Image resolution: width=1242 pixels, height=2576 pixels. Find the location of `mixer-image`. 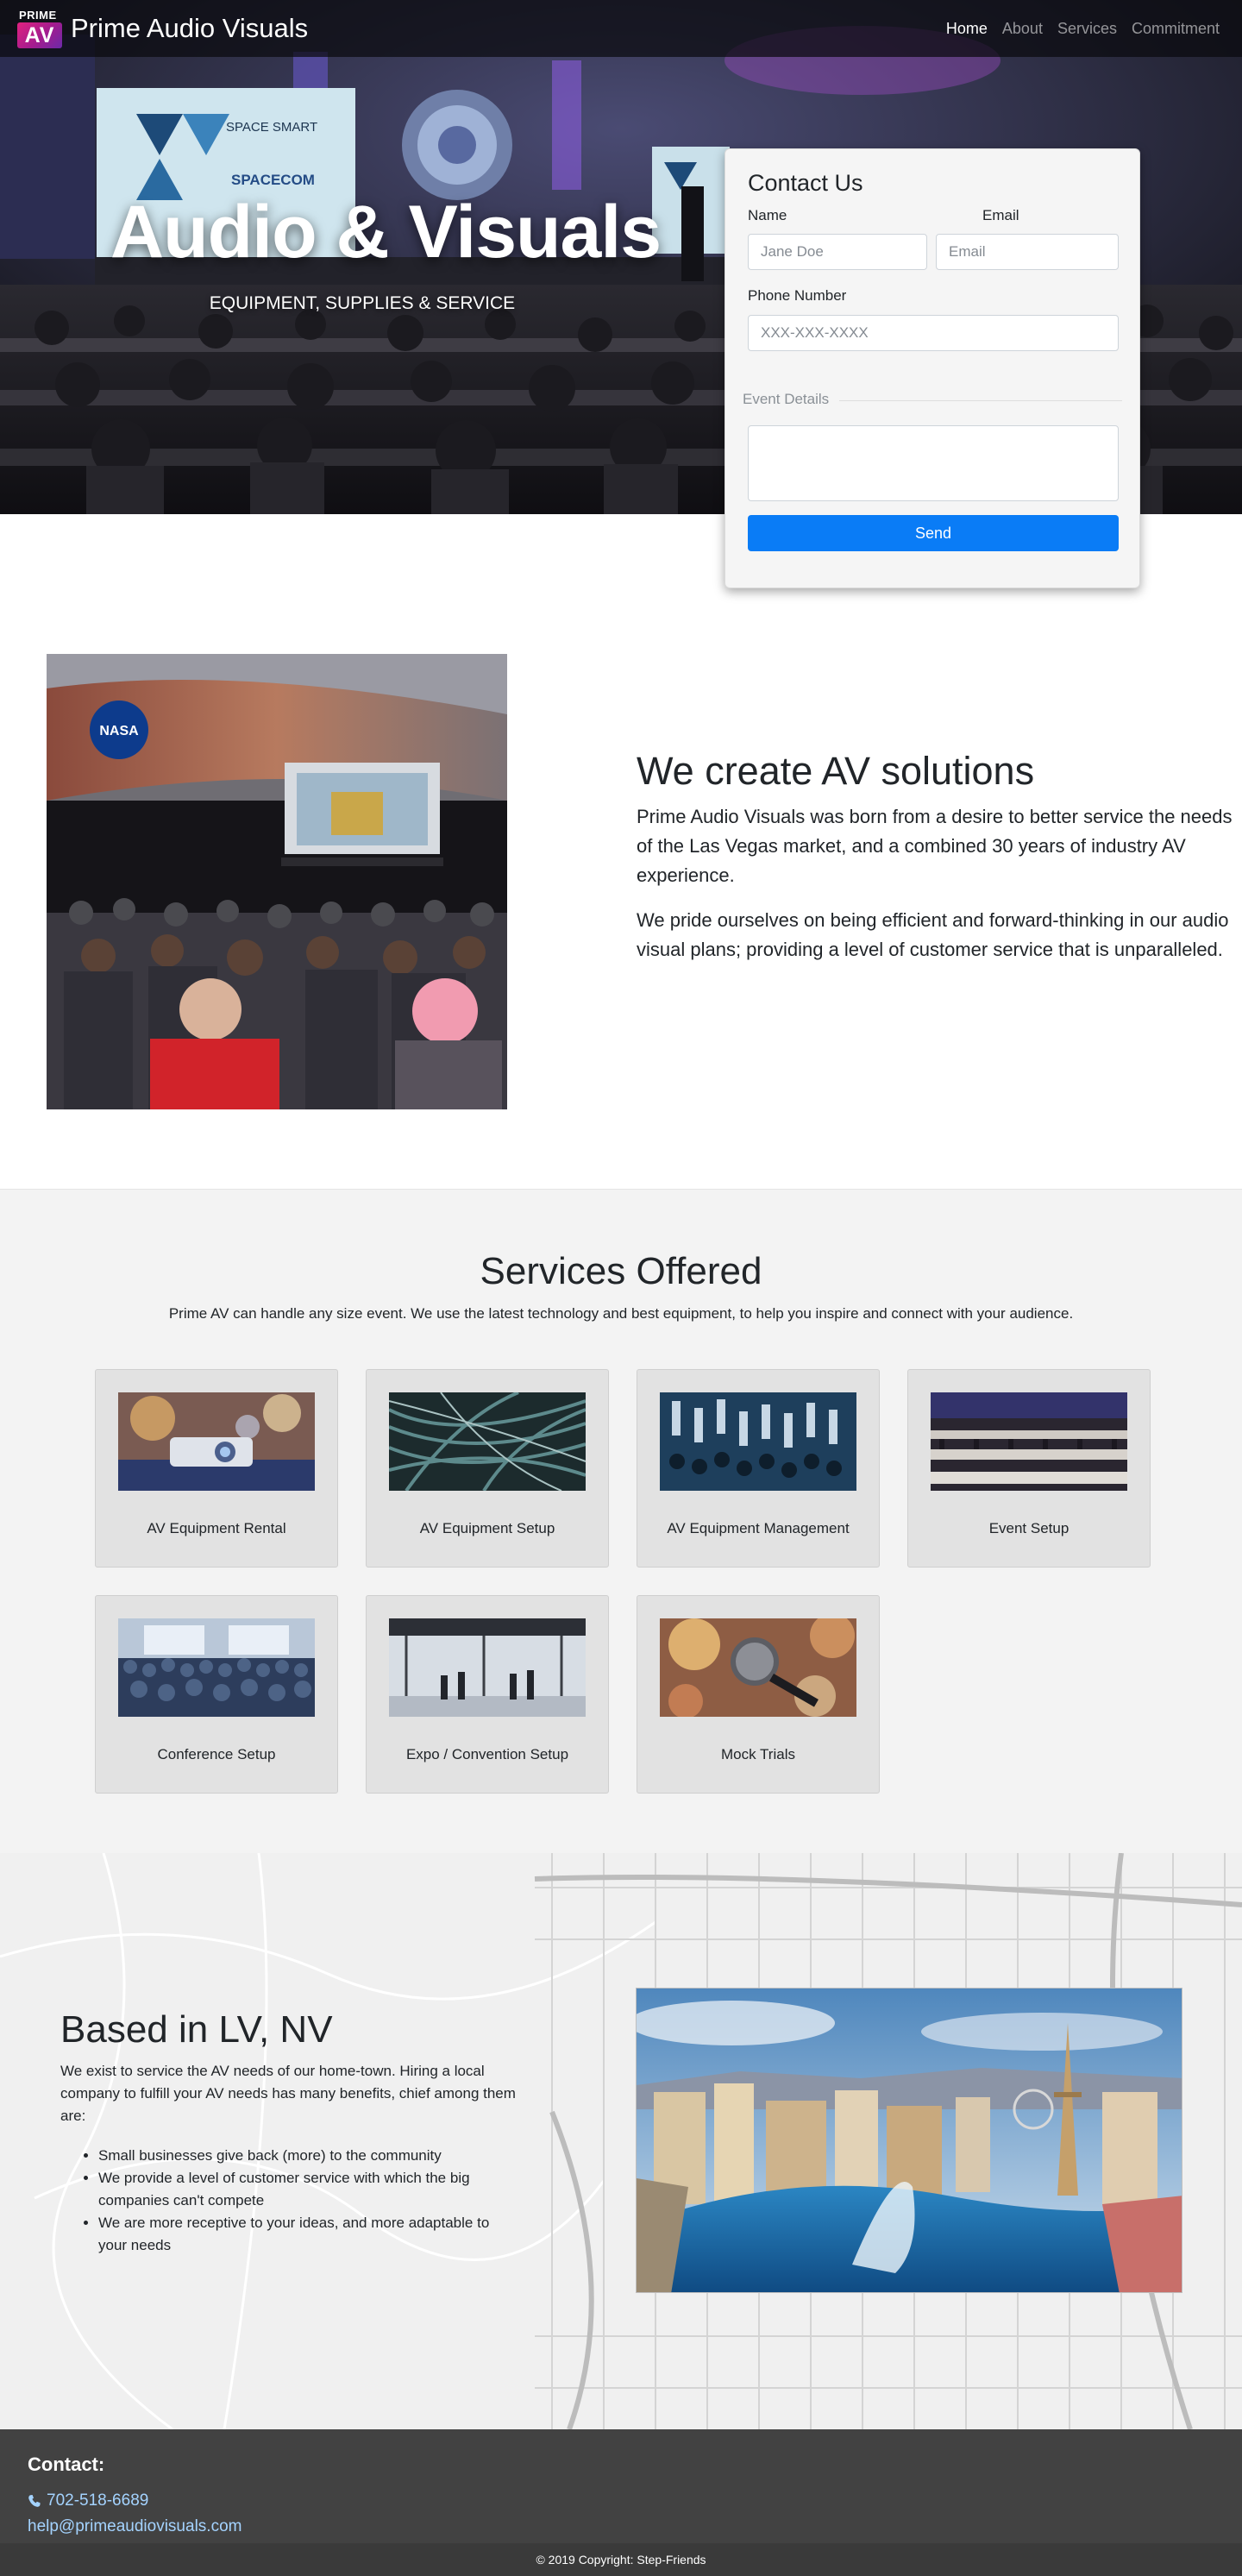

mixer-image is located at coordinates (758, 1441).